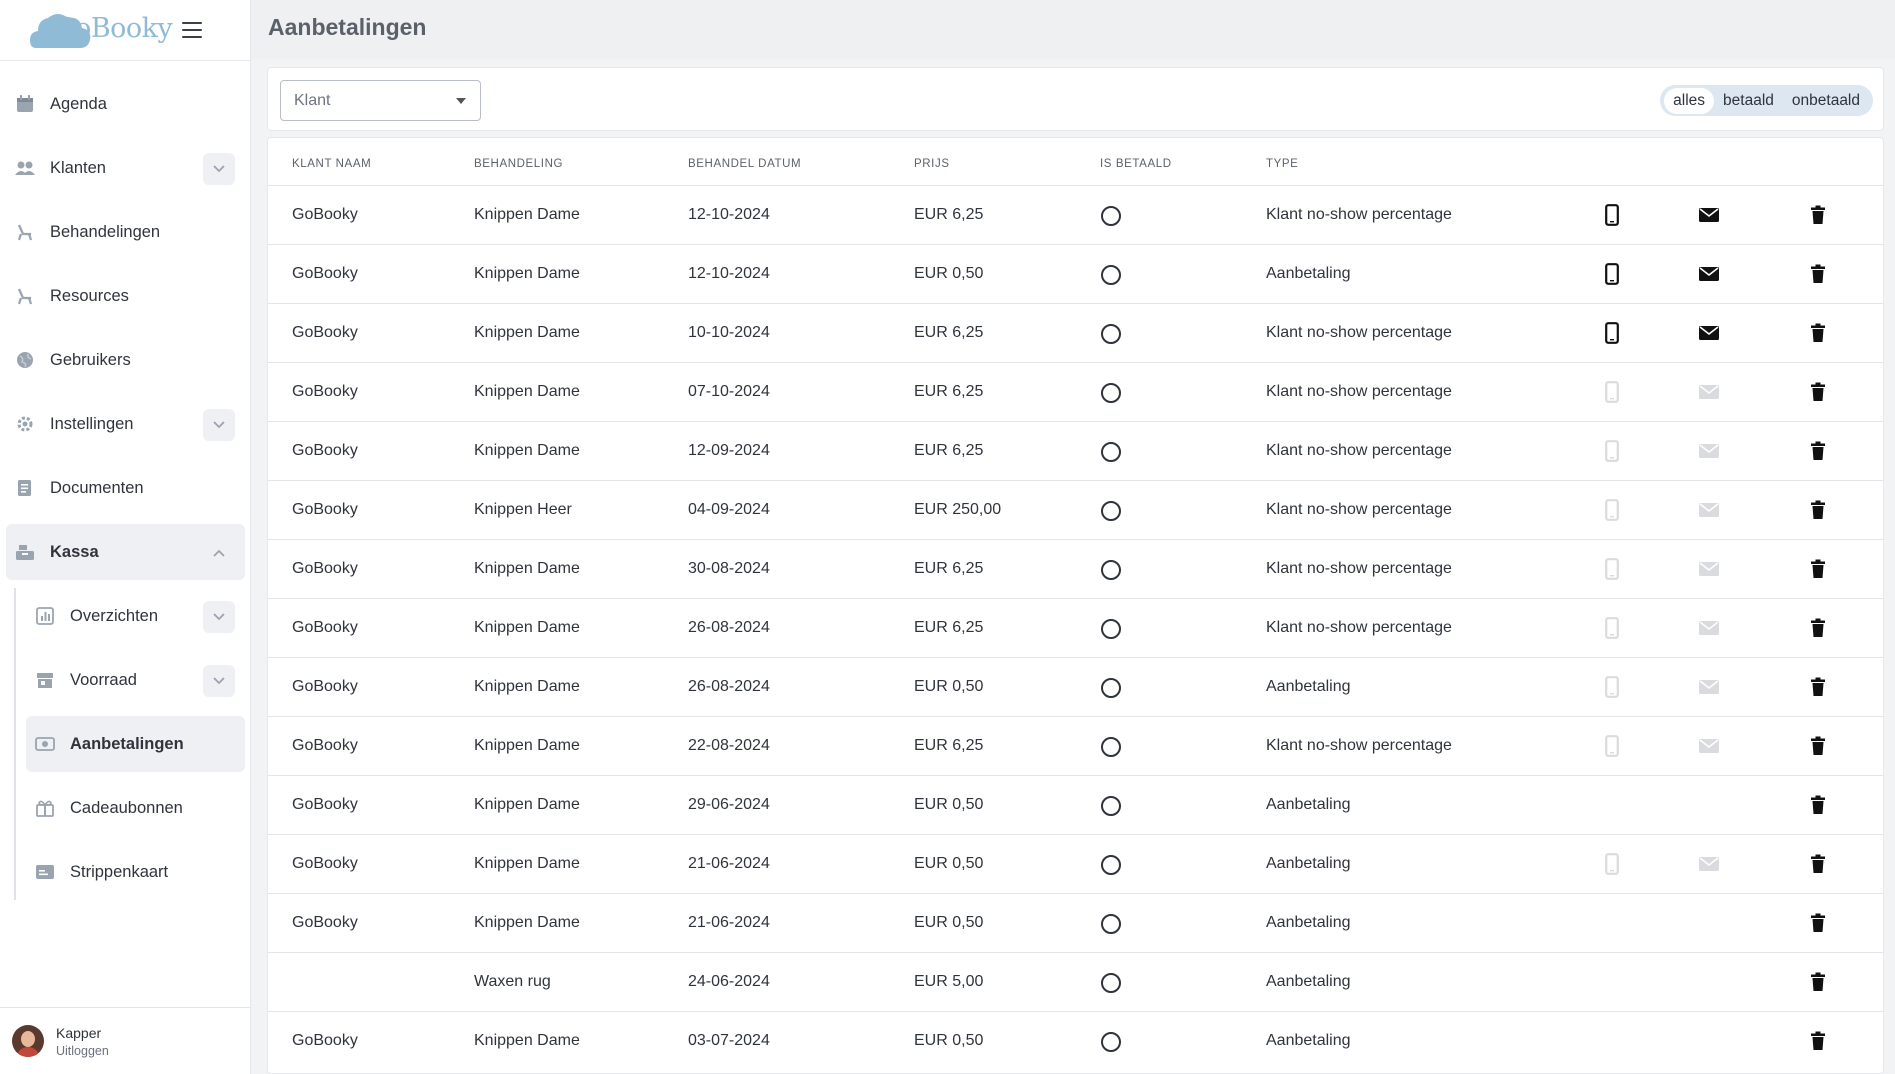 This screenshot has height=1074, width=1895. What do you see at coordinates (25, 296) in the screenshot?
I see `chair-icon` at bounding box center [25, 296].